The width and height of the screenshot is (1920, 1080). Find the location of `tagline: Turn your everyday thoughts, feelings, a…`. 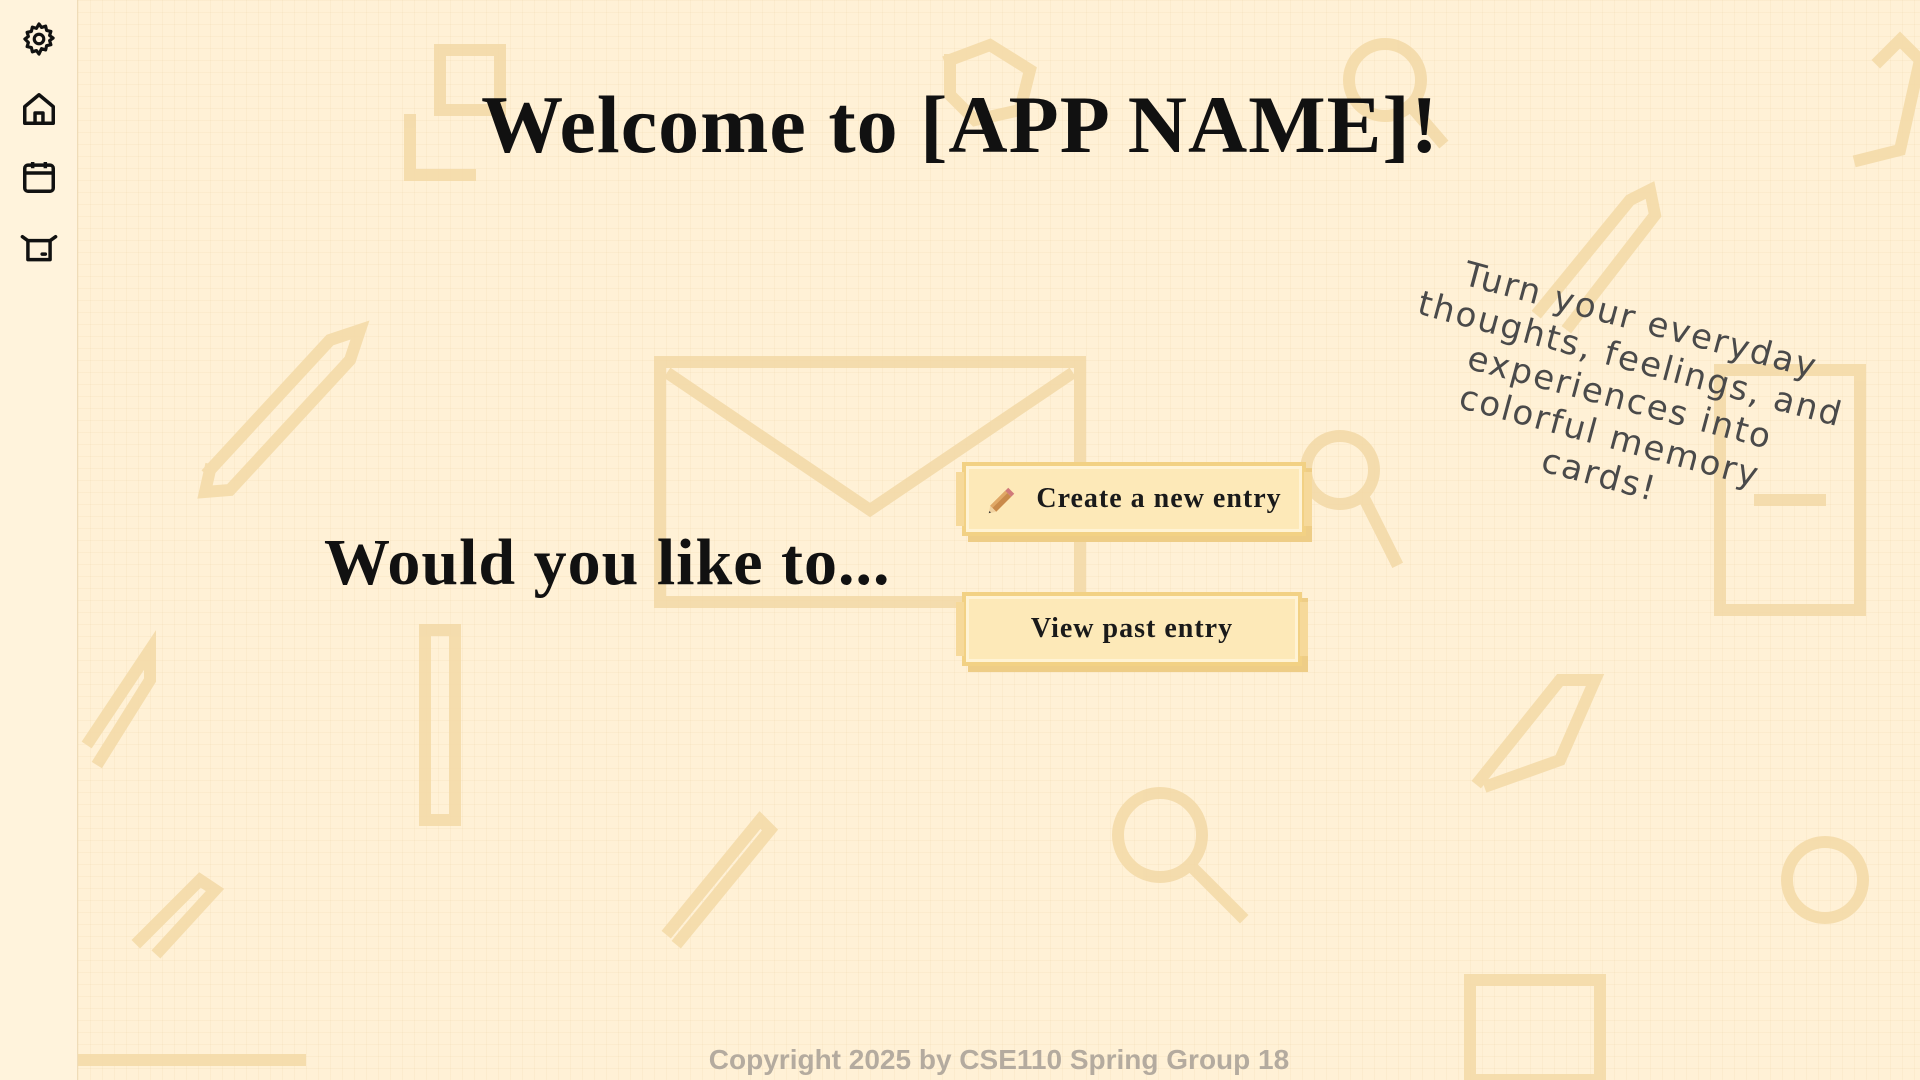

tagline: Turn your everyday thoughts, feelings, a… is located at coordinates (1630, 382).